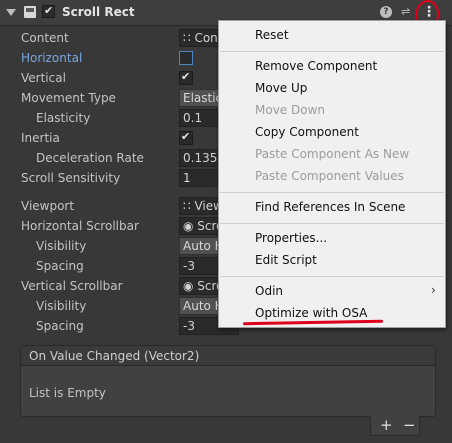 This screenshot has width=452, height=443. Describe the element at coordinates (409, 425) in the screenshot. I see `remove-event-button: −` at that location.